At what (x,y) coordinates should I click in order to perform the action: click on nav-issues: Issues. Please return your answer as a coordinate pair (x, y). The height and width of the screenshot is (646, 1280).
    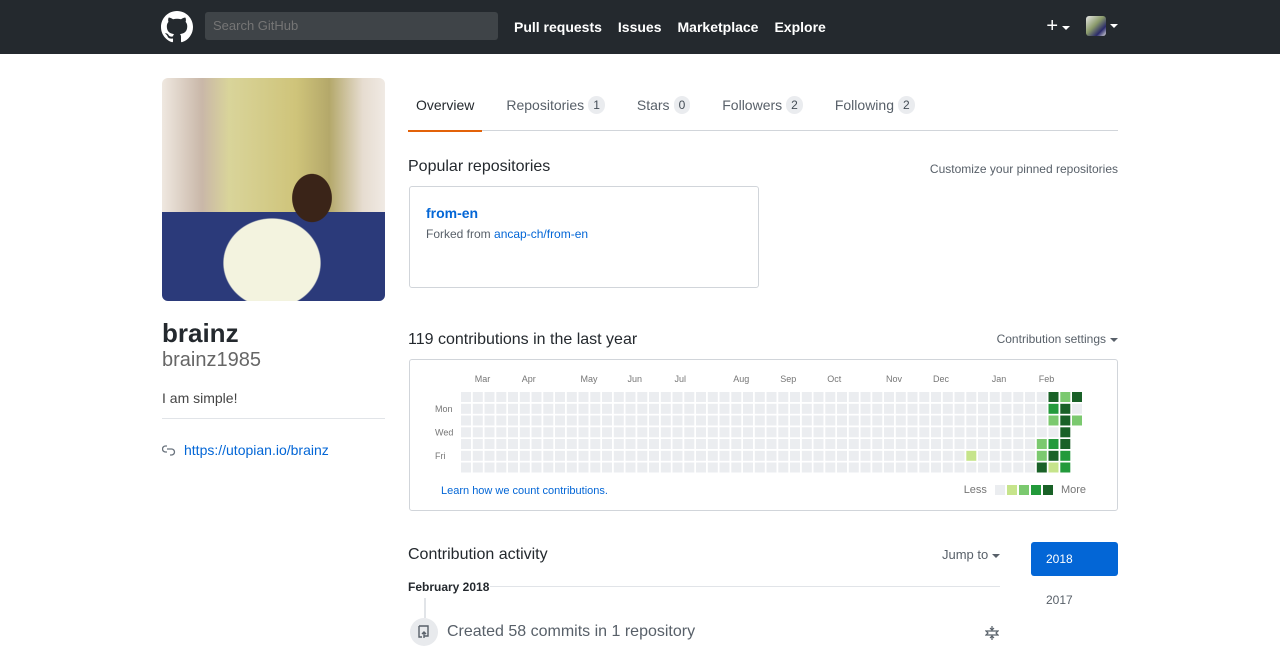
    Looking at the image, I should click on (640, 27).